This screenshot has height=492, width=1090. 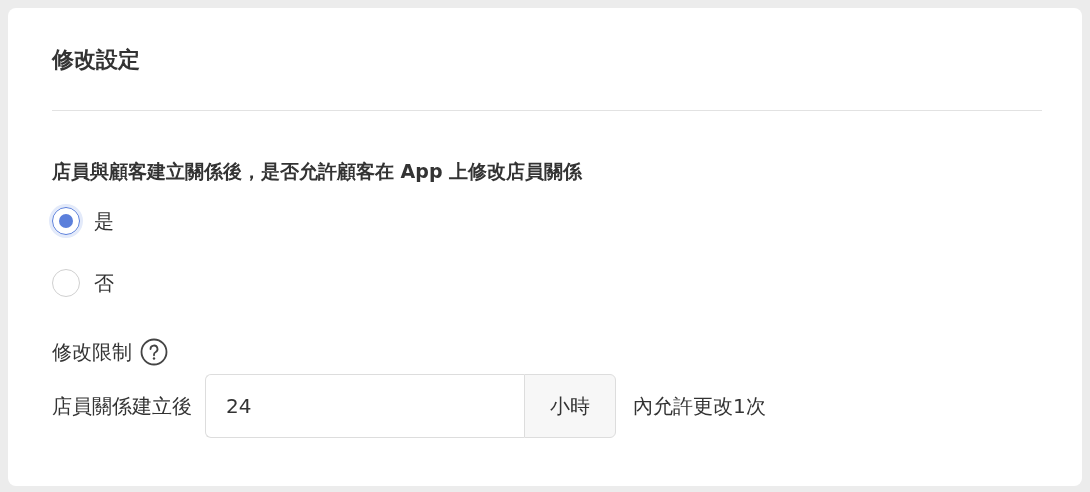 I want to click on radio-option: 是, so click(x=83, y=221).